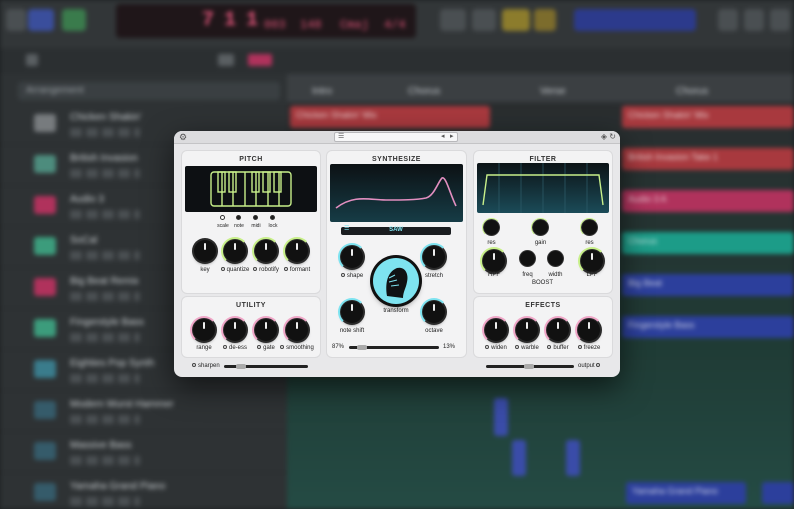  I want to click on filter-gain-1-knob, so click(540, 227).